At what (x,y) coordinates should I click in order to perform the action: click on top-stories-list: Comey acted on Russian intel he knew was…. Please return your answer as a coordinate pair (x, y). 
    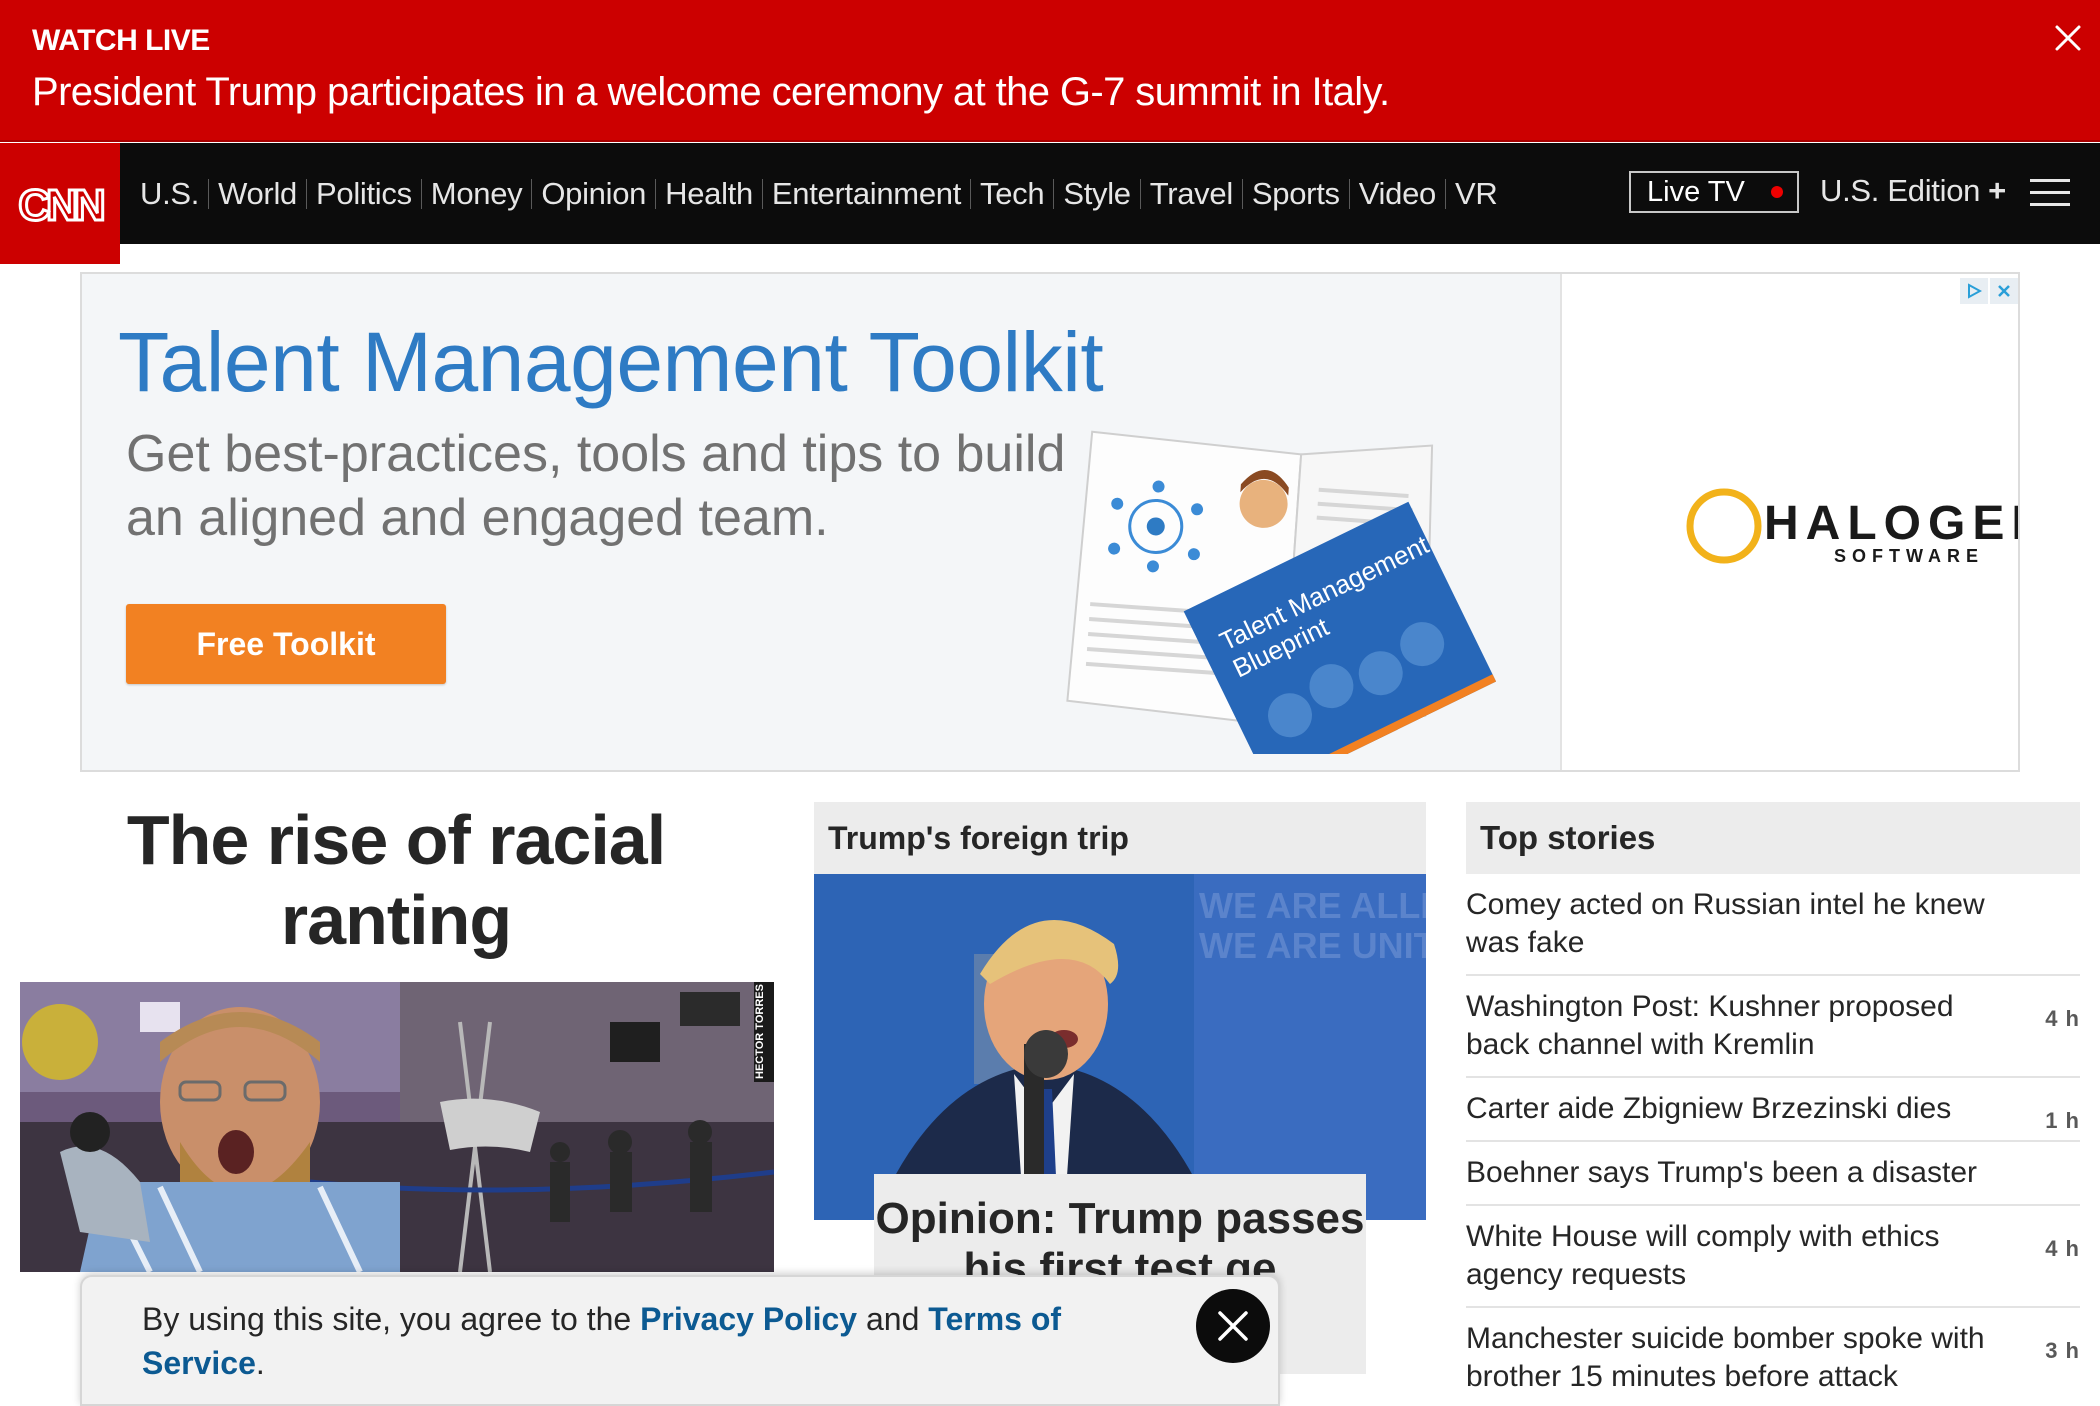
    Looking at the image, I should click on (1773, 1140).